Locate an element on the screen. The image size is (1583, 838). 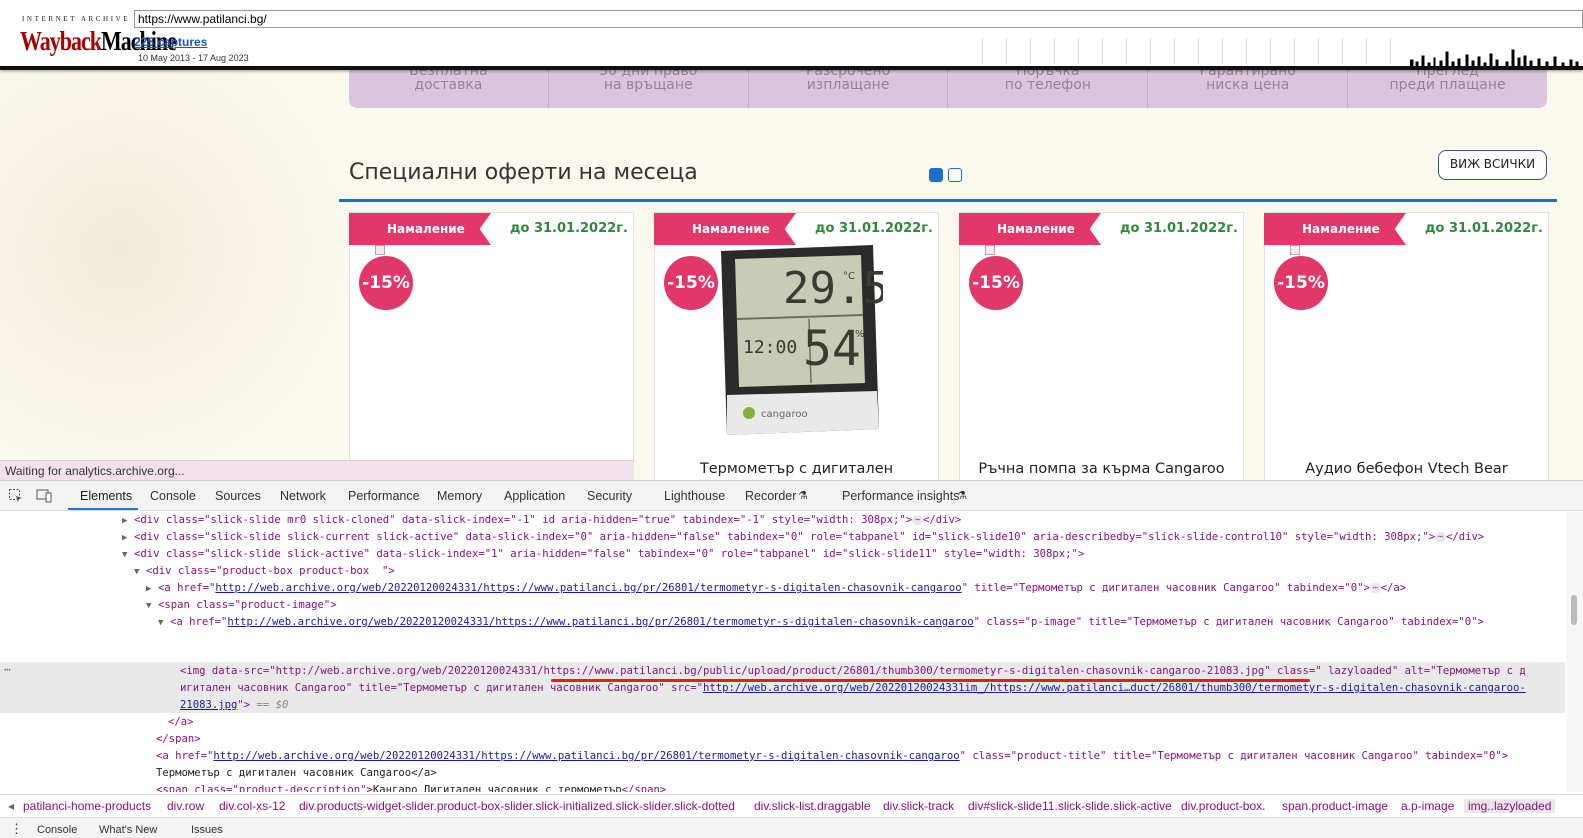
slider-dot is located at coordinates (955, 175).